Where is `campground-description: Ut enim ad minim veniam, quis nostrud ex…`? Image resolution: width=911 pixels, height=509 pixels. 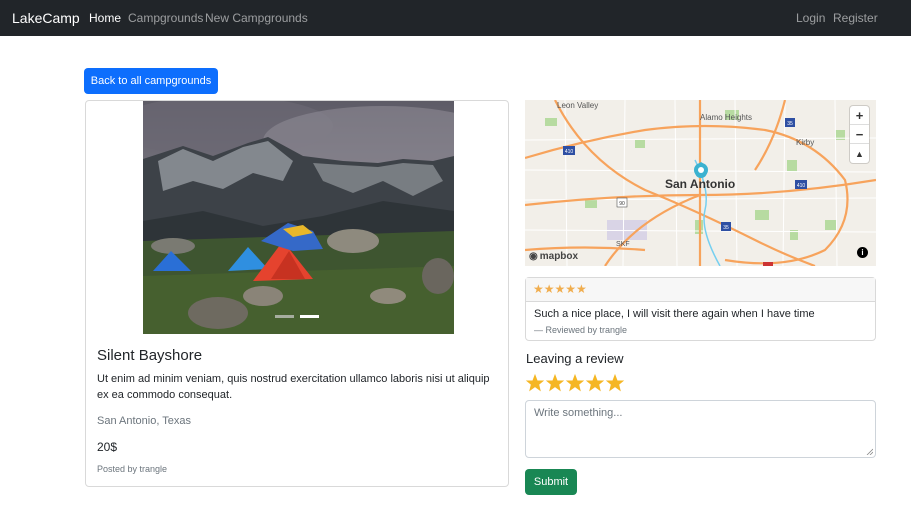
campground-description: Ut enim ad minim veniam, quis nostrud ex… is located at coordinates (293, 387).